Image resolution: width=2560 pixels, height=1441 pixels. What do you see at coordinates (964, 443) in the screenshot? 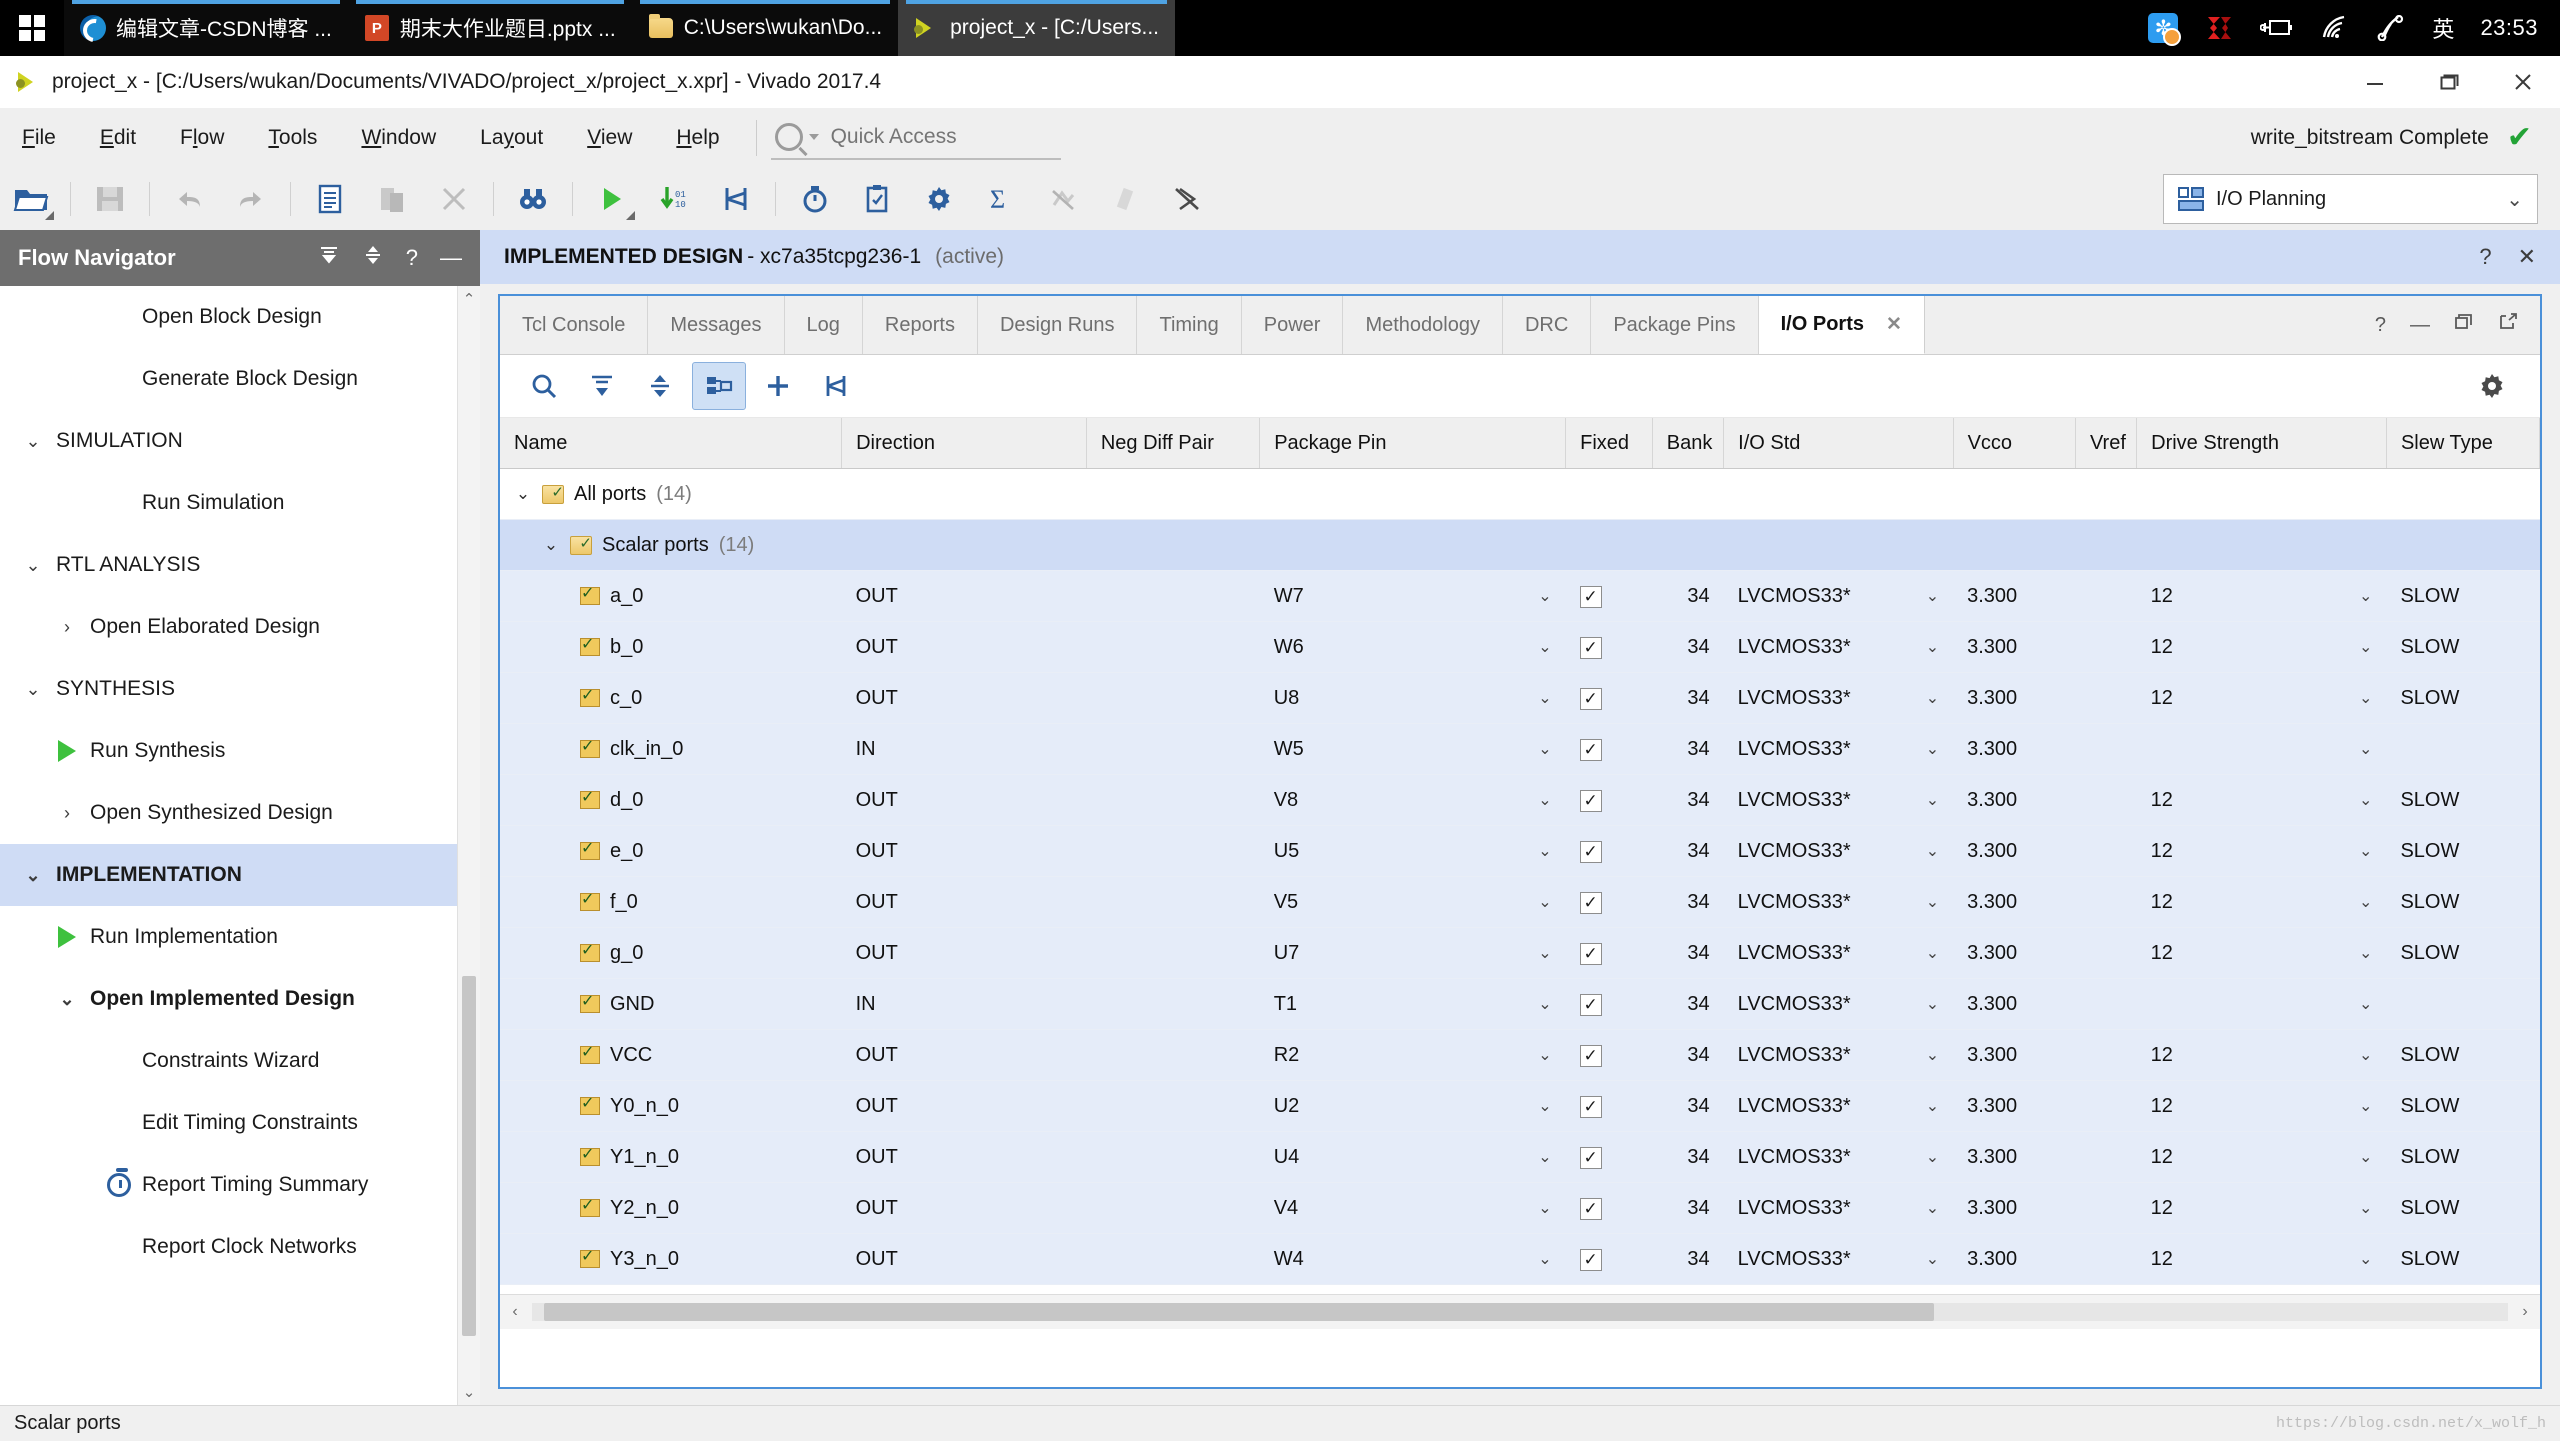
I see `column-header-direction: Direction` at bounding box center [964, 443].